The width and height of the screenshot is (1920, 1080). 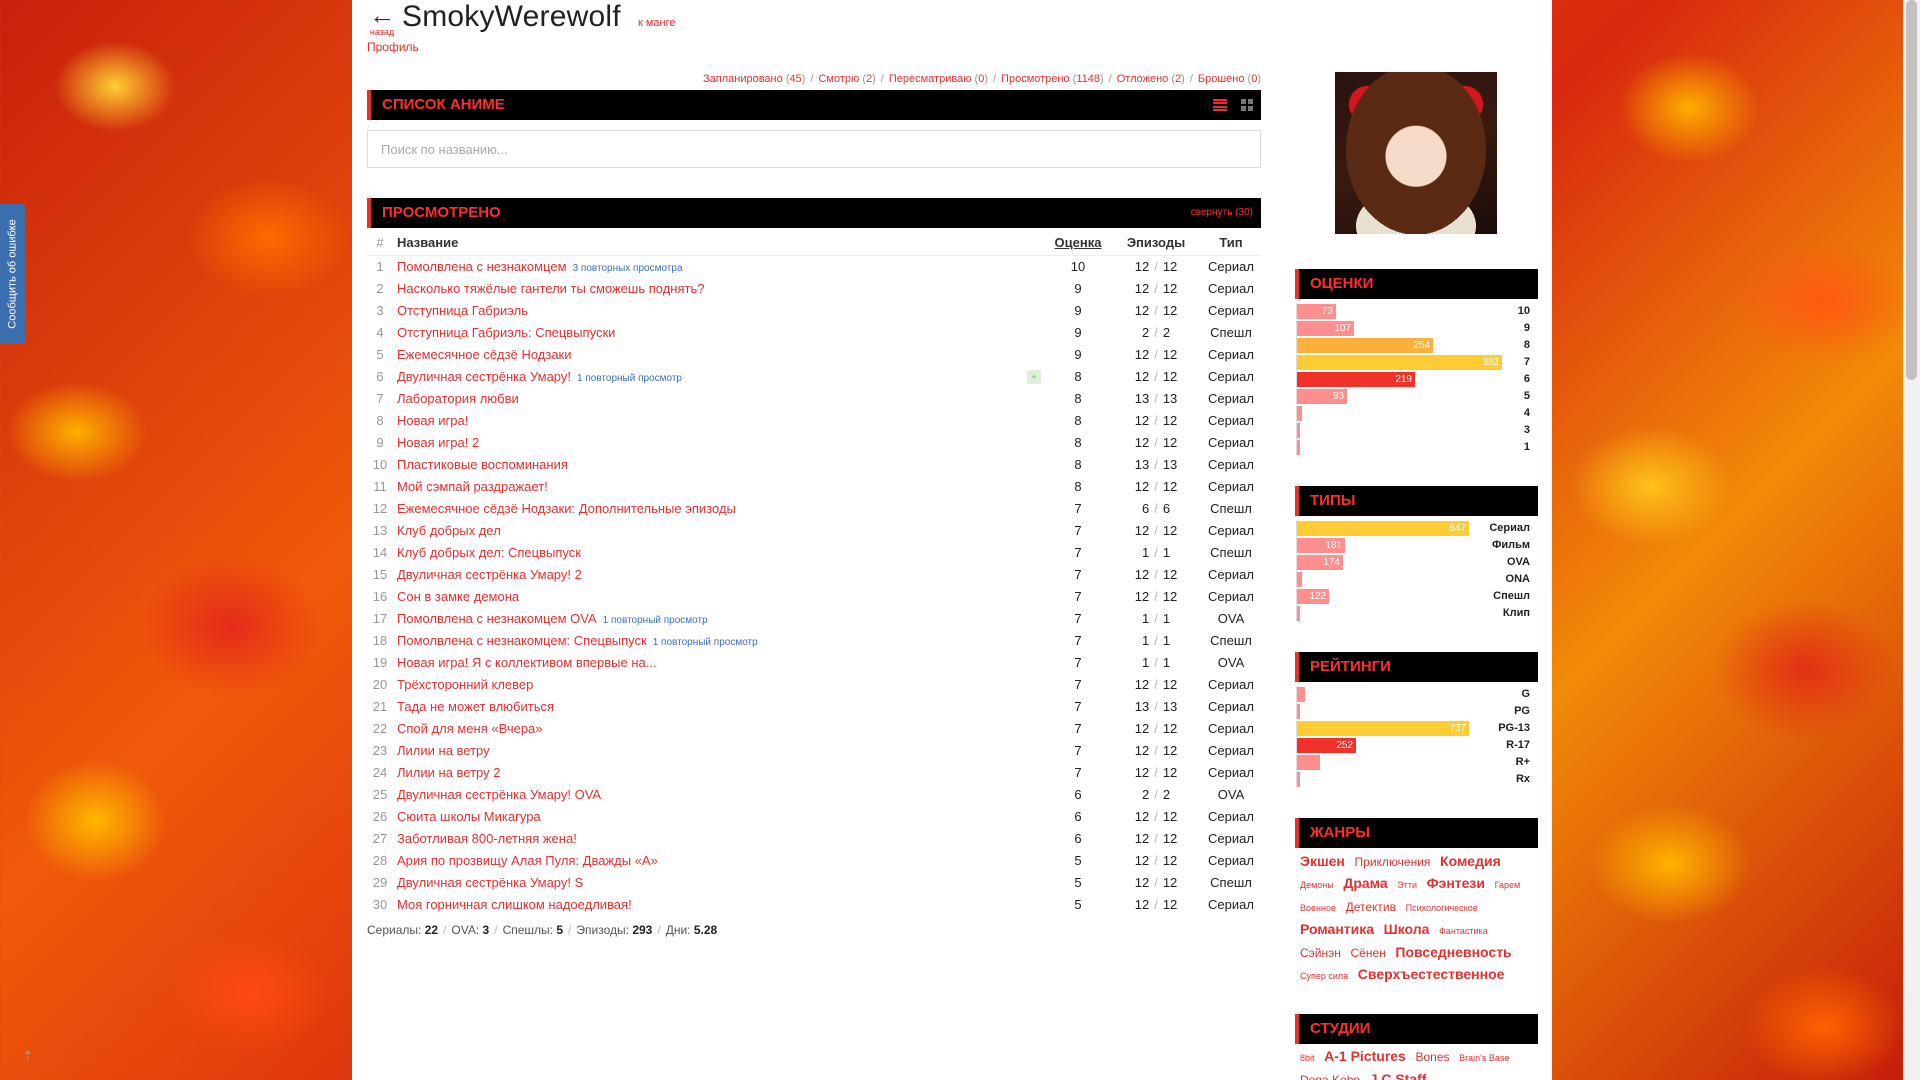 I want to click on genres-tag: Психологическое, so click(x=1442, y=908).